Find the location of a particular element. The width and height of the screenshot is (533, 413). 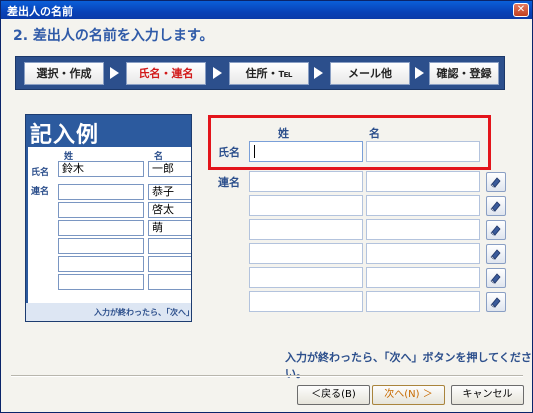

text-caret is located at coordinates (254, 151).